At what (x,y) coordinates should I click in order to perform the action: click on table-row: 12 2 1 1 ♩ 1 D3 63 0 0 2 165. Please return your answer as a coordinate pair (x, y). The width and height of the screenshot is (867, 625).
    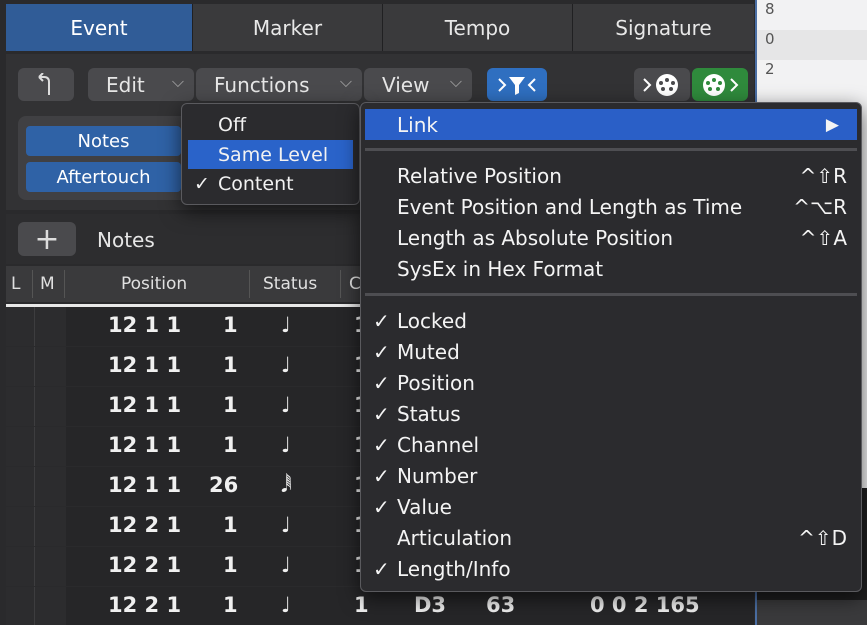
    Looking at the image, I should click on (380, 606).